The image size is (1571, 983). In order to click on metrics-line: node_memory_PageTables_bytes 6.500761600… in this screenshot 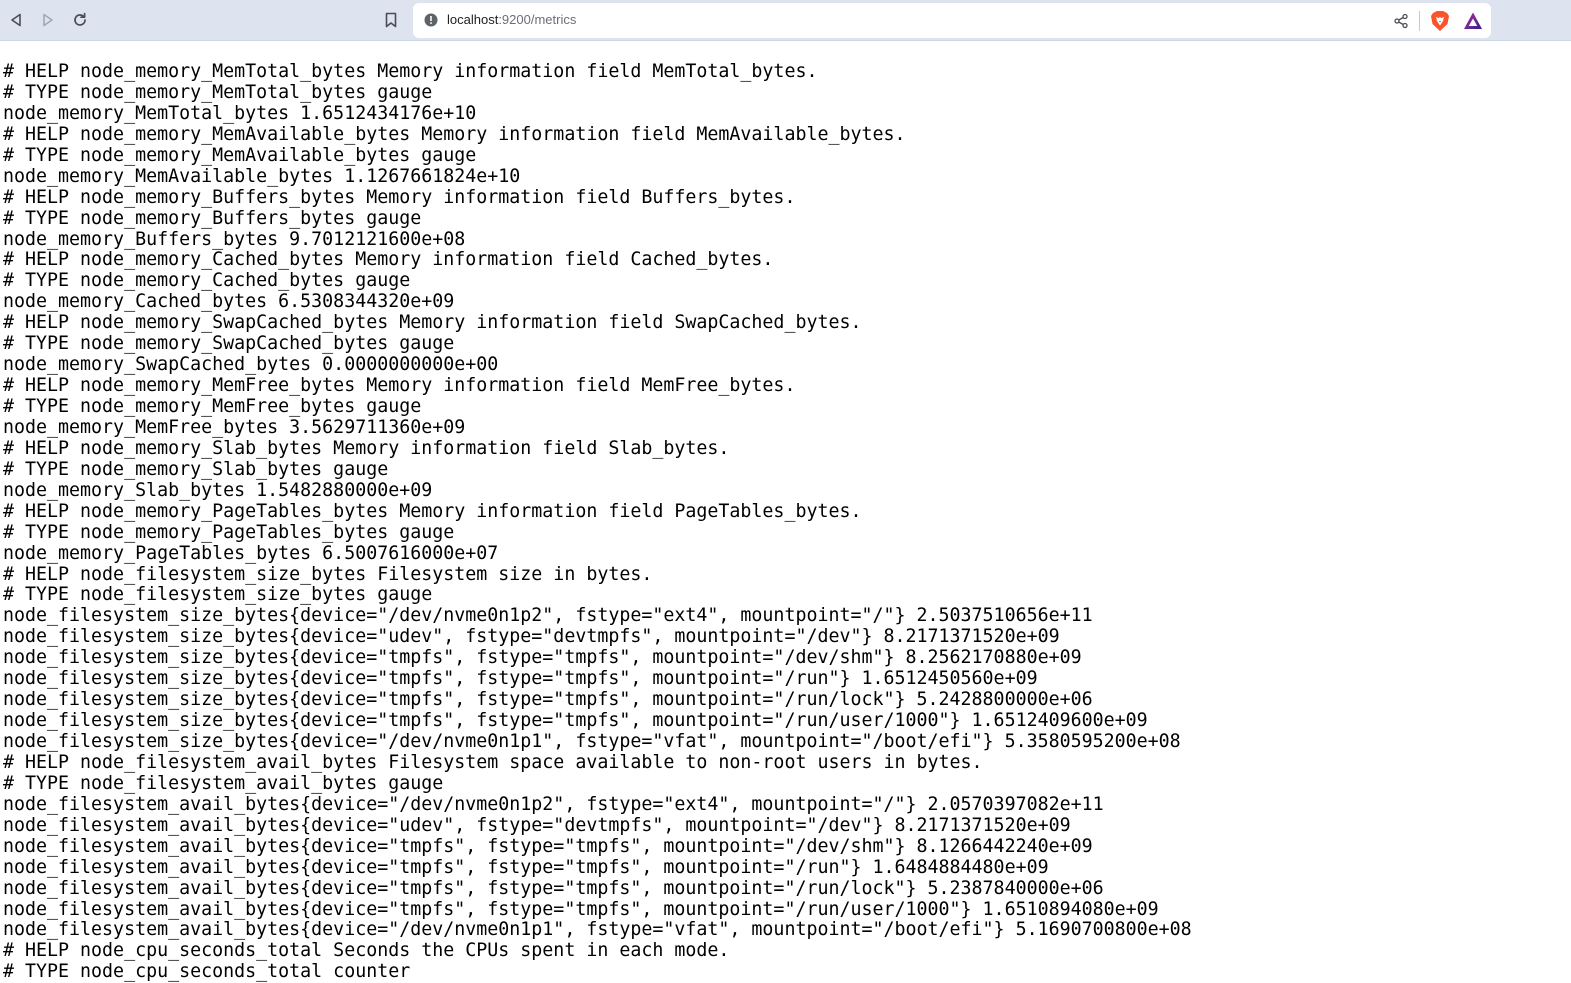, I will do `click(251, 553)`.